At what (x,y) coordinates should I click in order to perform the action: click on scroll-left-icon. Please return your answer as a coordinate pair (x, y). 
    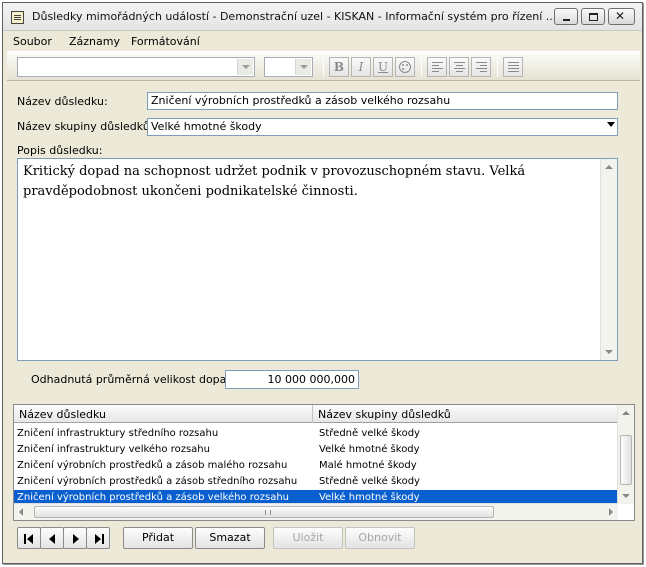
    Looking at the image, I should click on (21, 512).